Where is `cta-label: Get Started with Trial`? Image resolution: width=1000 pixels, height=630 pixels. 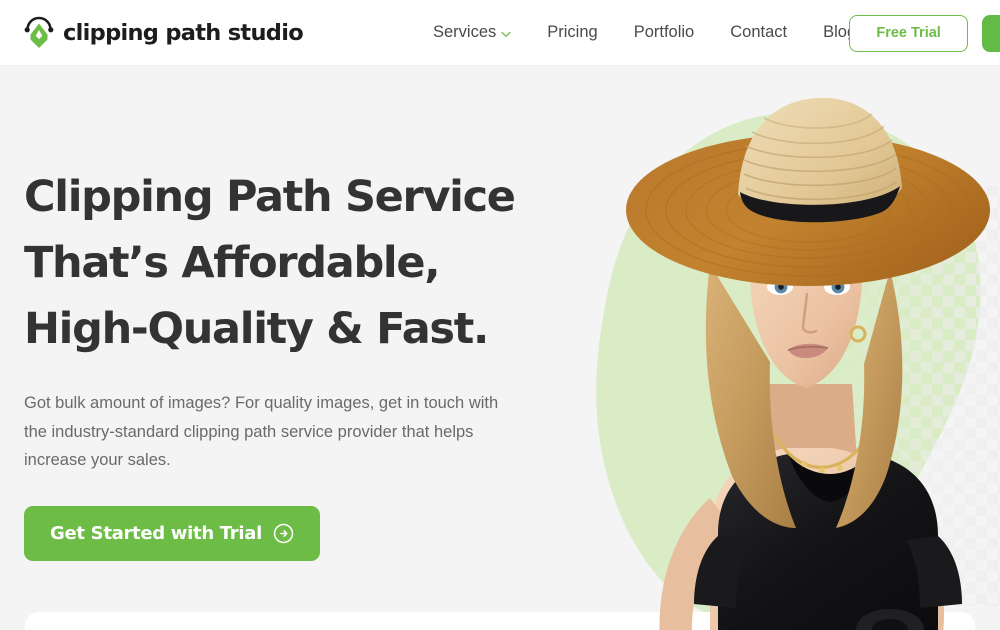 cta-label: Get Started with Trial is located at coordinates (156, 533).